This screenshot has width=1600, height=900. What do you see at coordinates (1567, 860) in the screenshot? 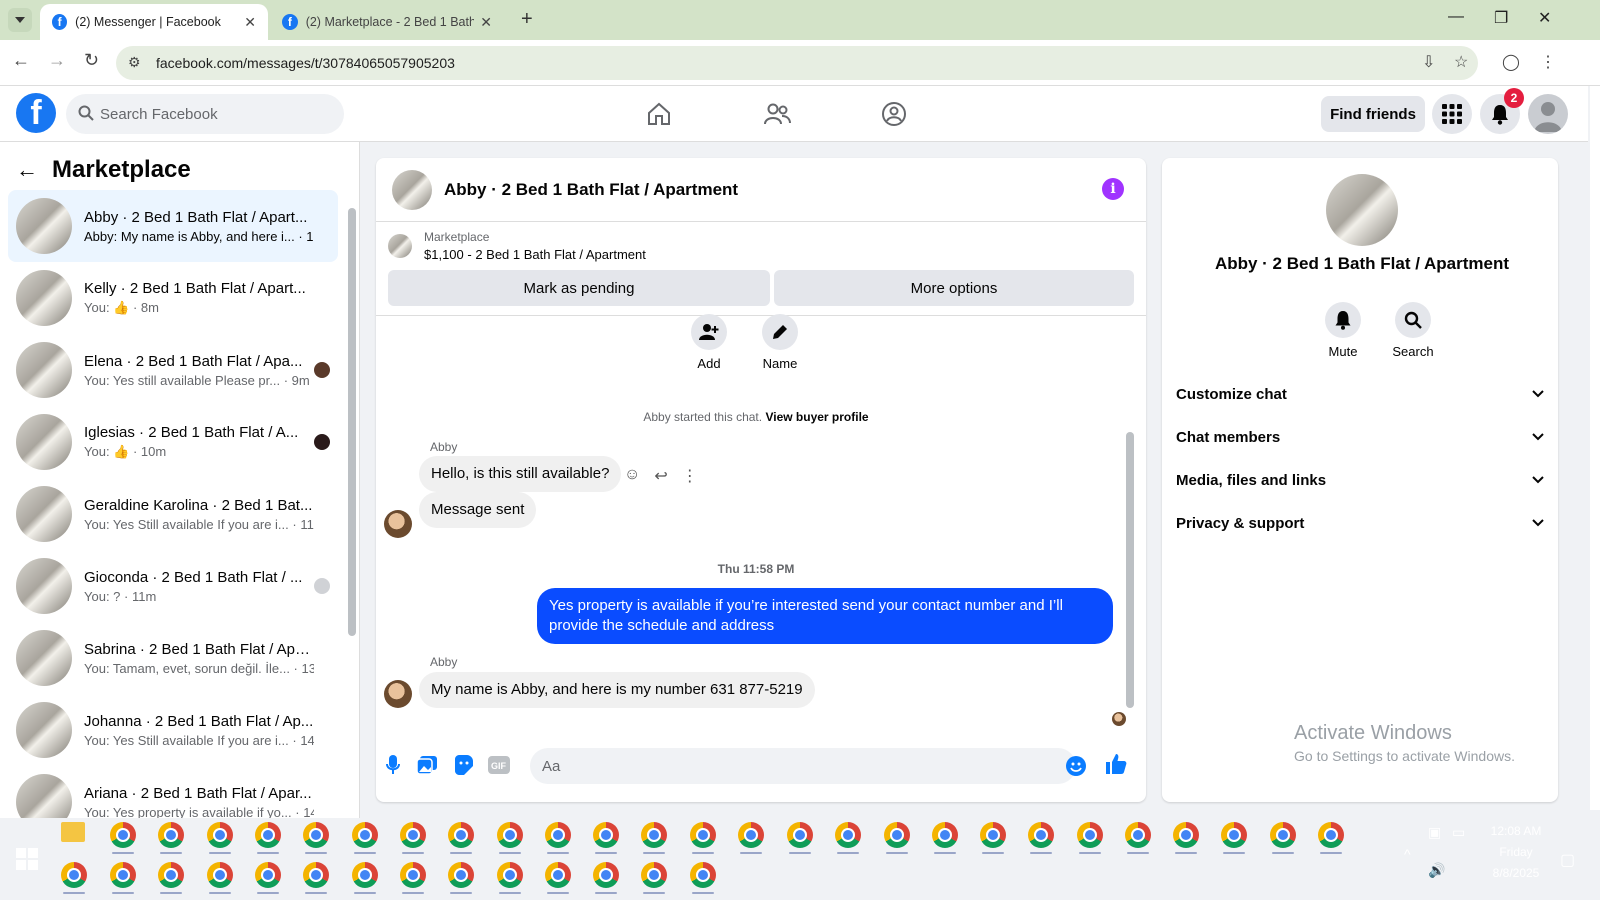
I see `notification-center-icon: ▢` at bounding box center [1567, 860].